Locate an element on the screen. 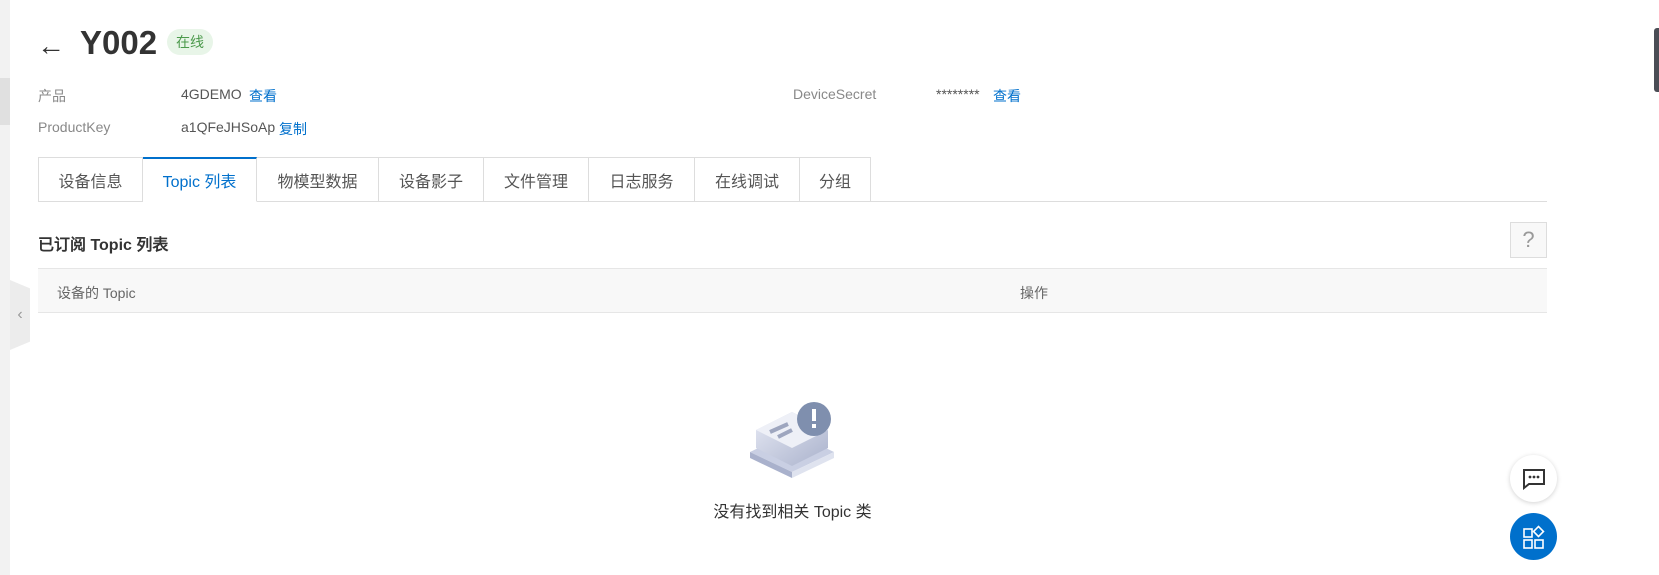 The width and height of the screenshot is (1659, 575). scrollbar is located at coordinates (1656, 60).